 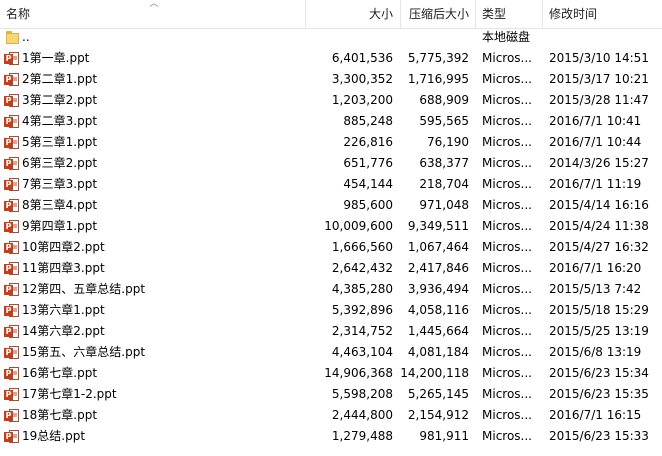 What do you see at coordinates (60, 184) in the screenshot?
I see `file-name: 7第三章3.ppt` at bounding box center [60, 184].